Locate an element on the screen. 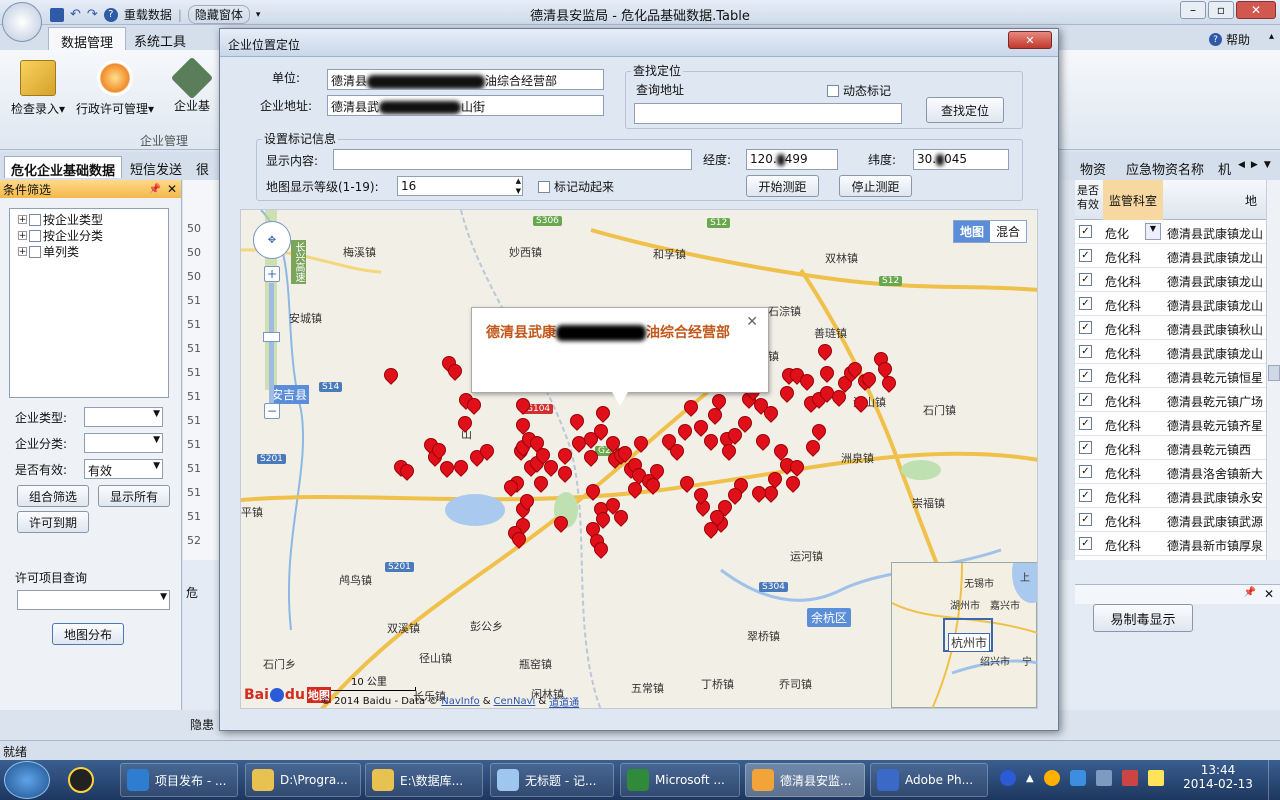  search-locate-button: 查找定位 is located at coordinates (965, 110).